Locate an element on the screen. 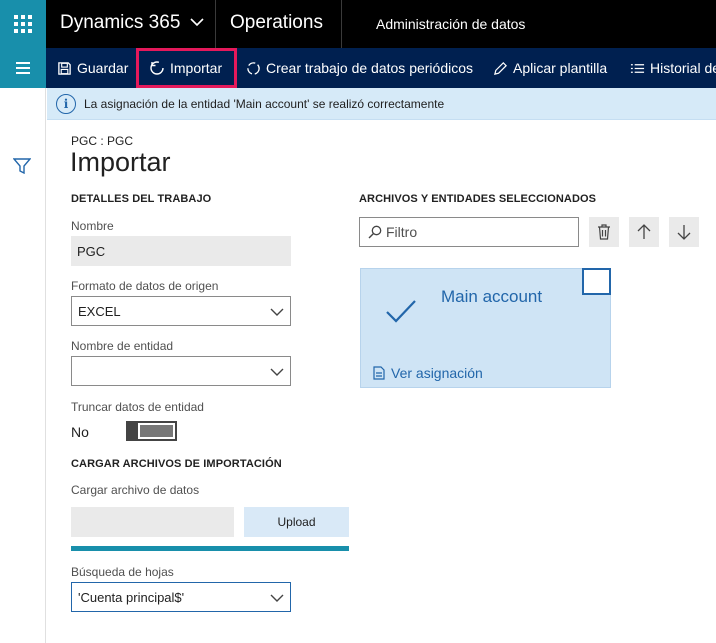 This screenshot has width=716, height=643. recurrence-icon is located at coordinates (253, 68).